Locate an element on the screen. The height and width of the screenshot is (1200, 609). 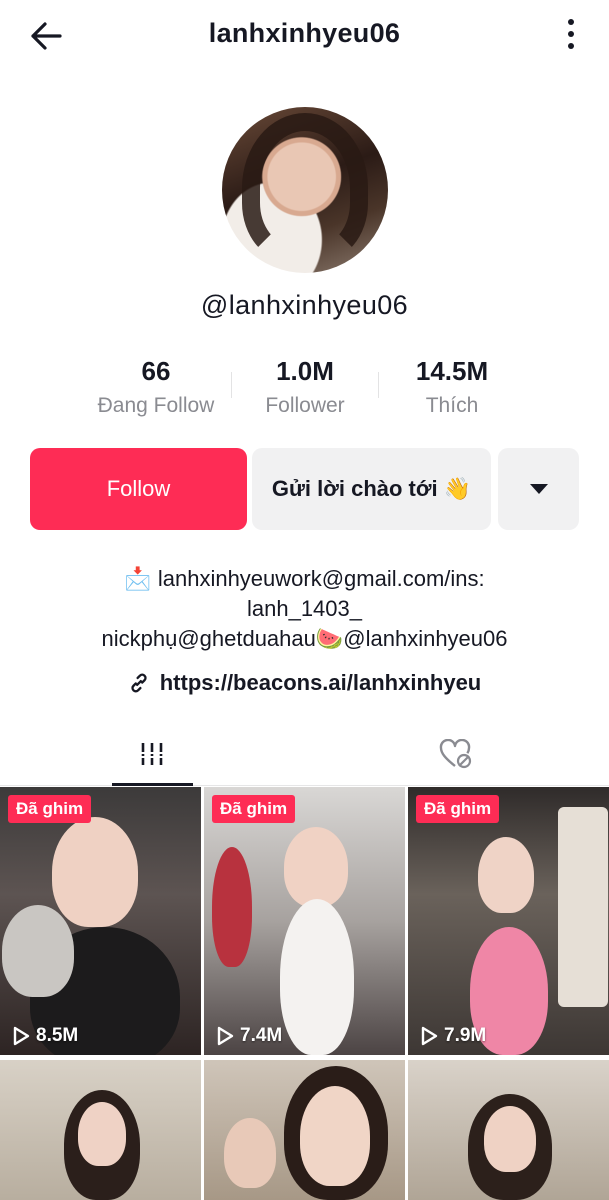
view-count: 8.5M is located at coordinates (45, 1036).